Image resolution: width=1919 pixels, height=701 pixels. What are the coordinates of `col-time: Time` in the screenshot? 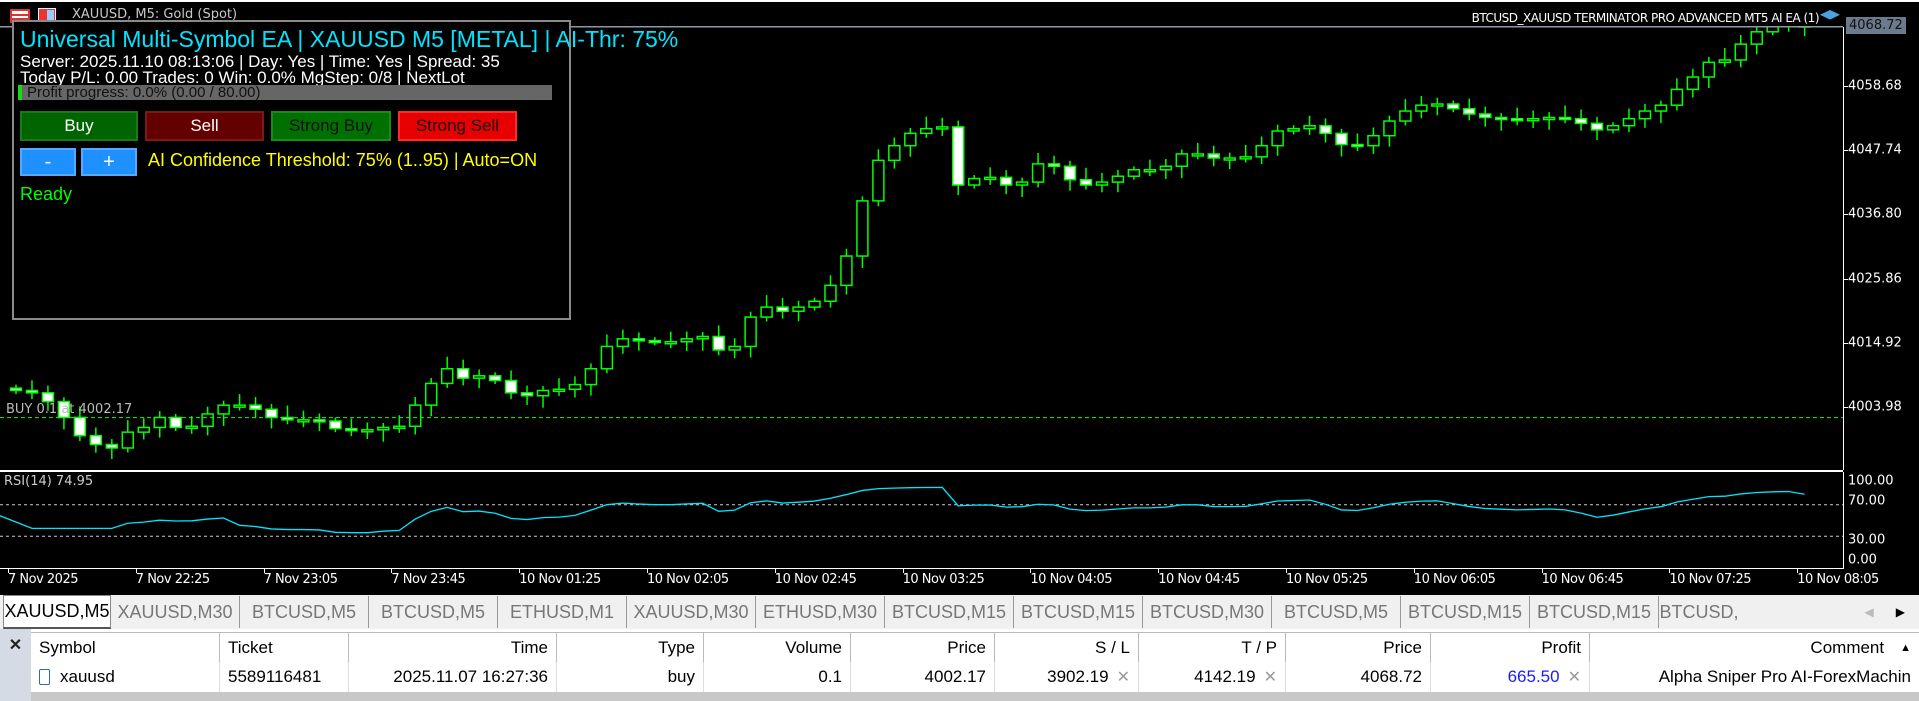 It's located at (453, 648).